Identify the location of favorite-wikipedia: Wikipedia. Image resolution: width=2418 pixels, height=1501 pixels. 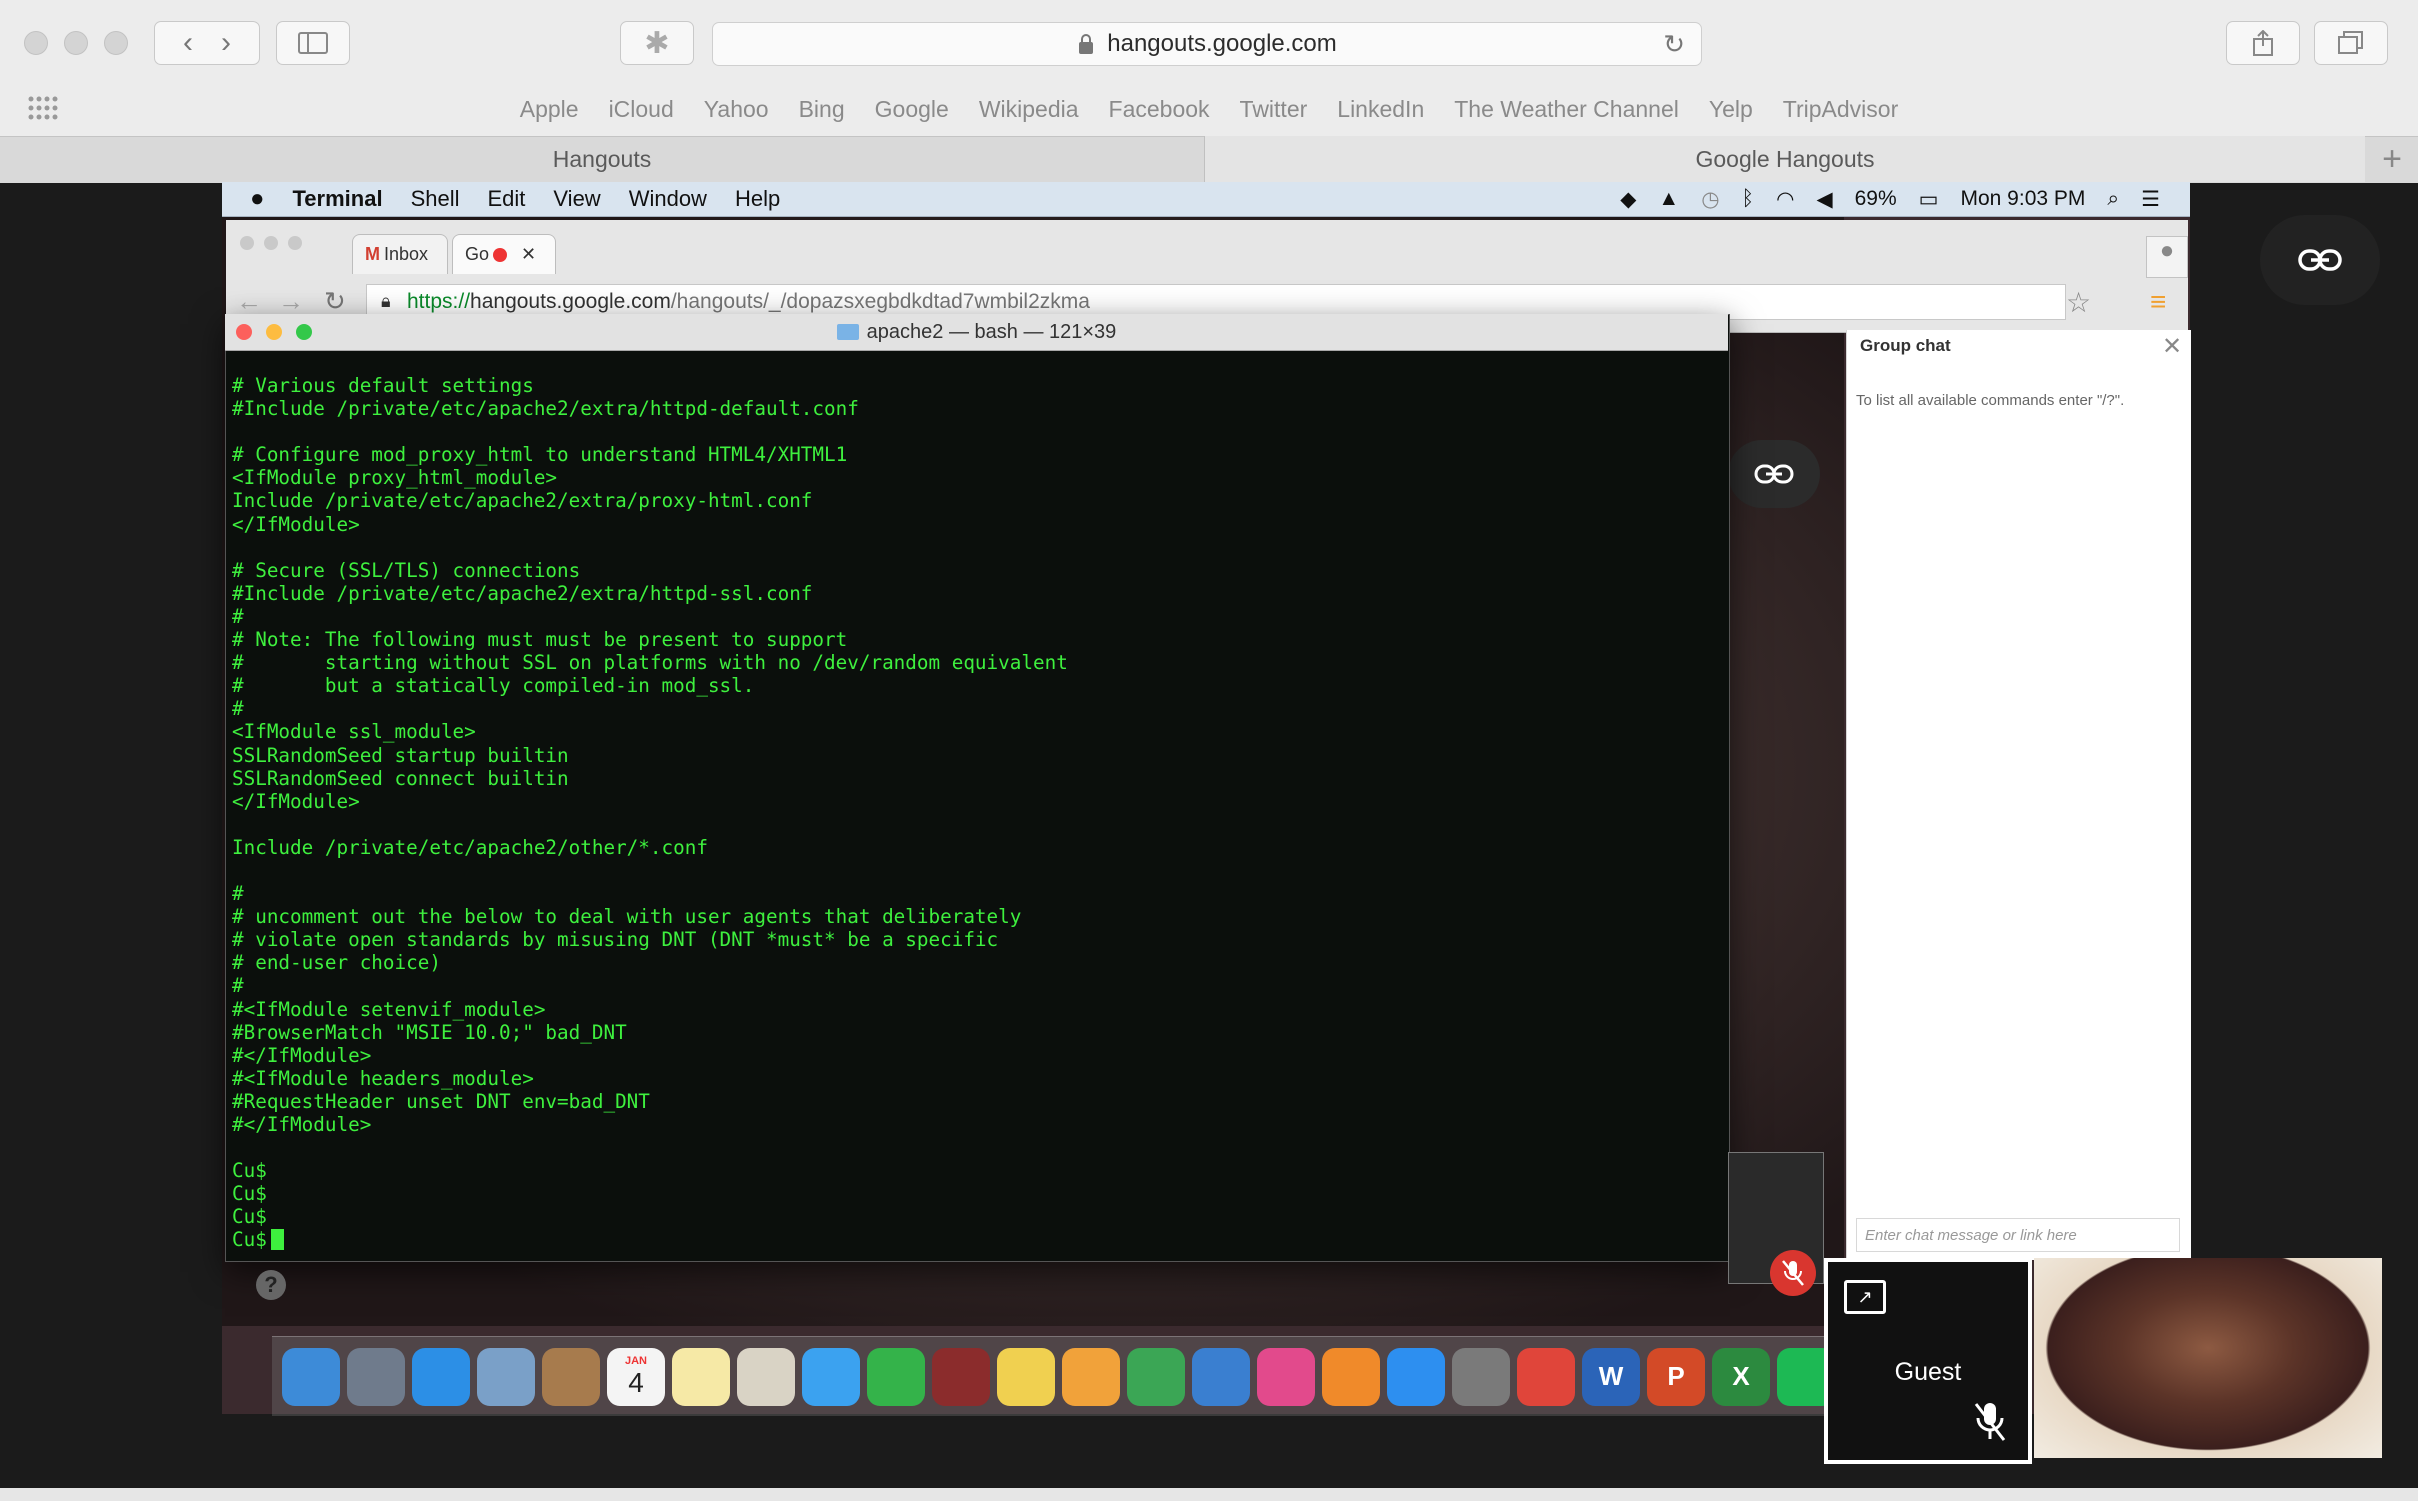
(1029, 109).